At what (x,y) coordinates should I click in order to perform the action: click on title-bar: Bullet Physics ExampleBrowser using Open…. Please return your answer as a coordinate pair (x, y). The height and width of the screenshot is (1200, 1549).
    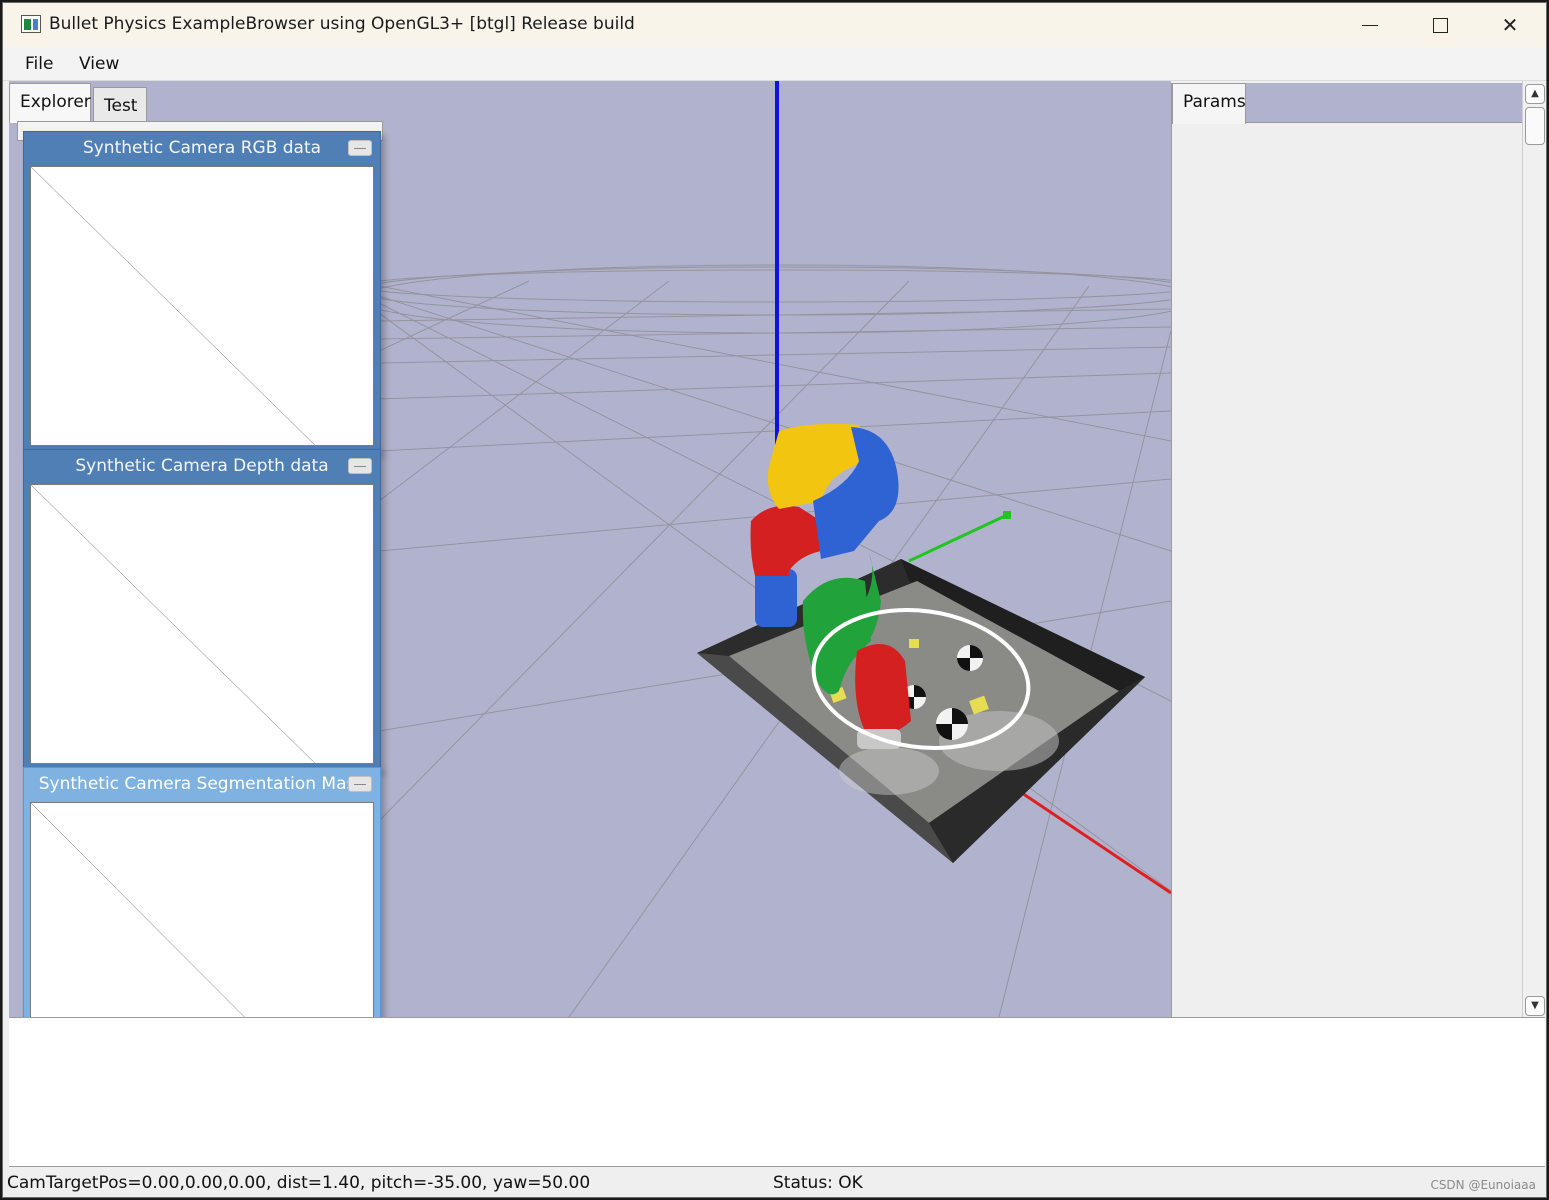
    Looking at the image, I should click on (774, 25).